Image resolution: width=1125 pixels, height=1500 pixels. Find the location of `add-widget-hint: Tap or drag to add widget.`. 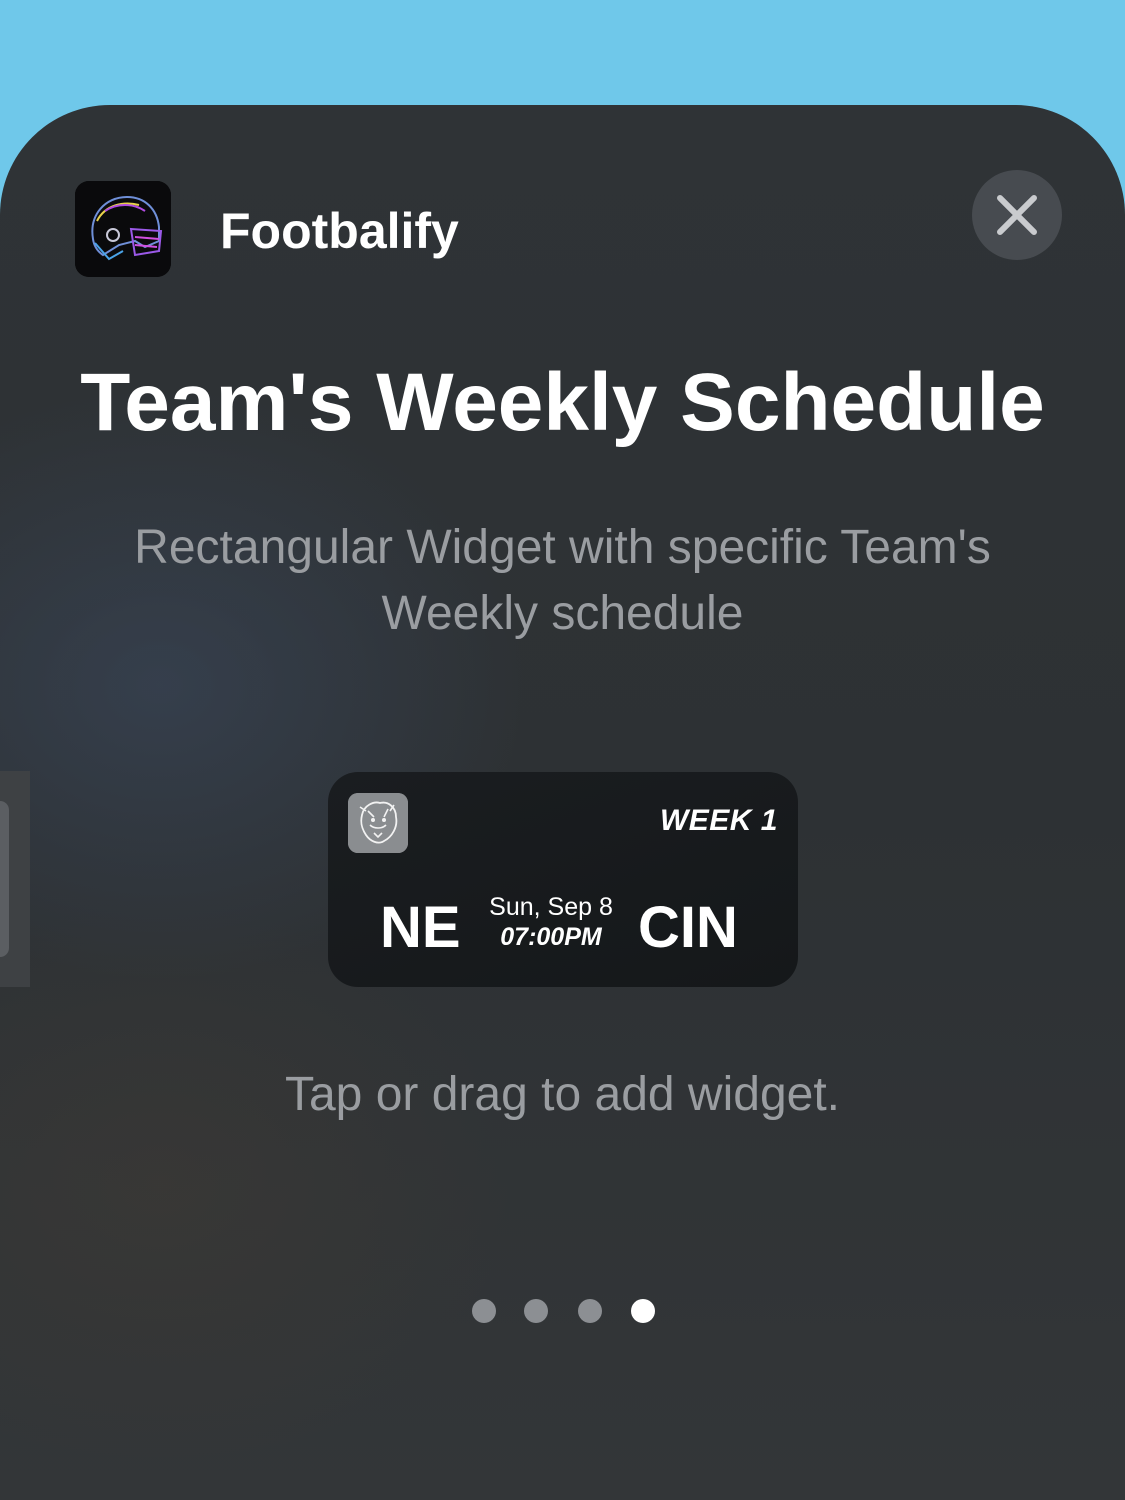

add-widget-hint: Tap or drag to add widget. is located at coordinates (562, 1094).